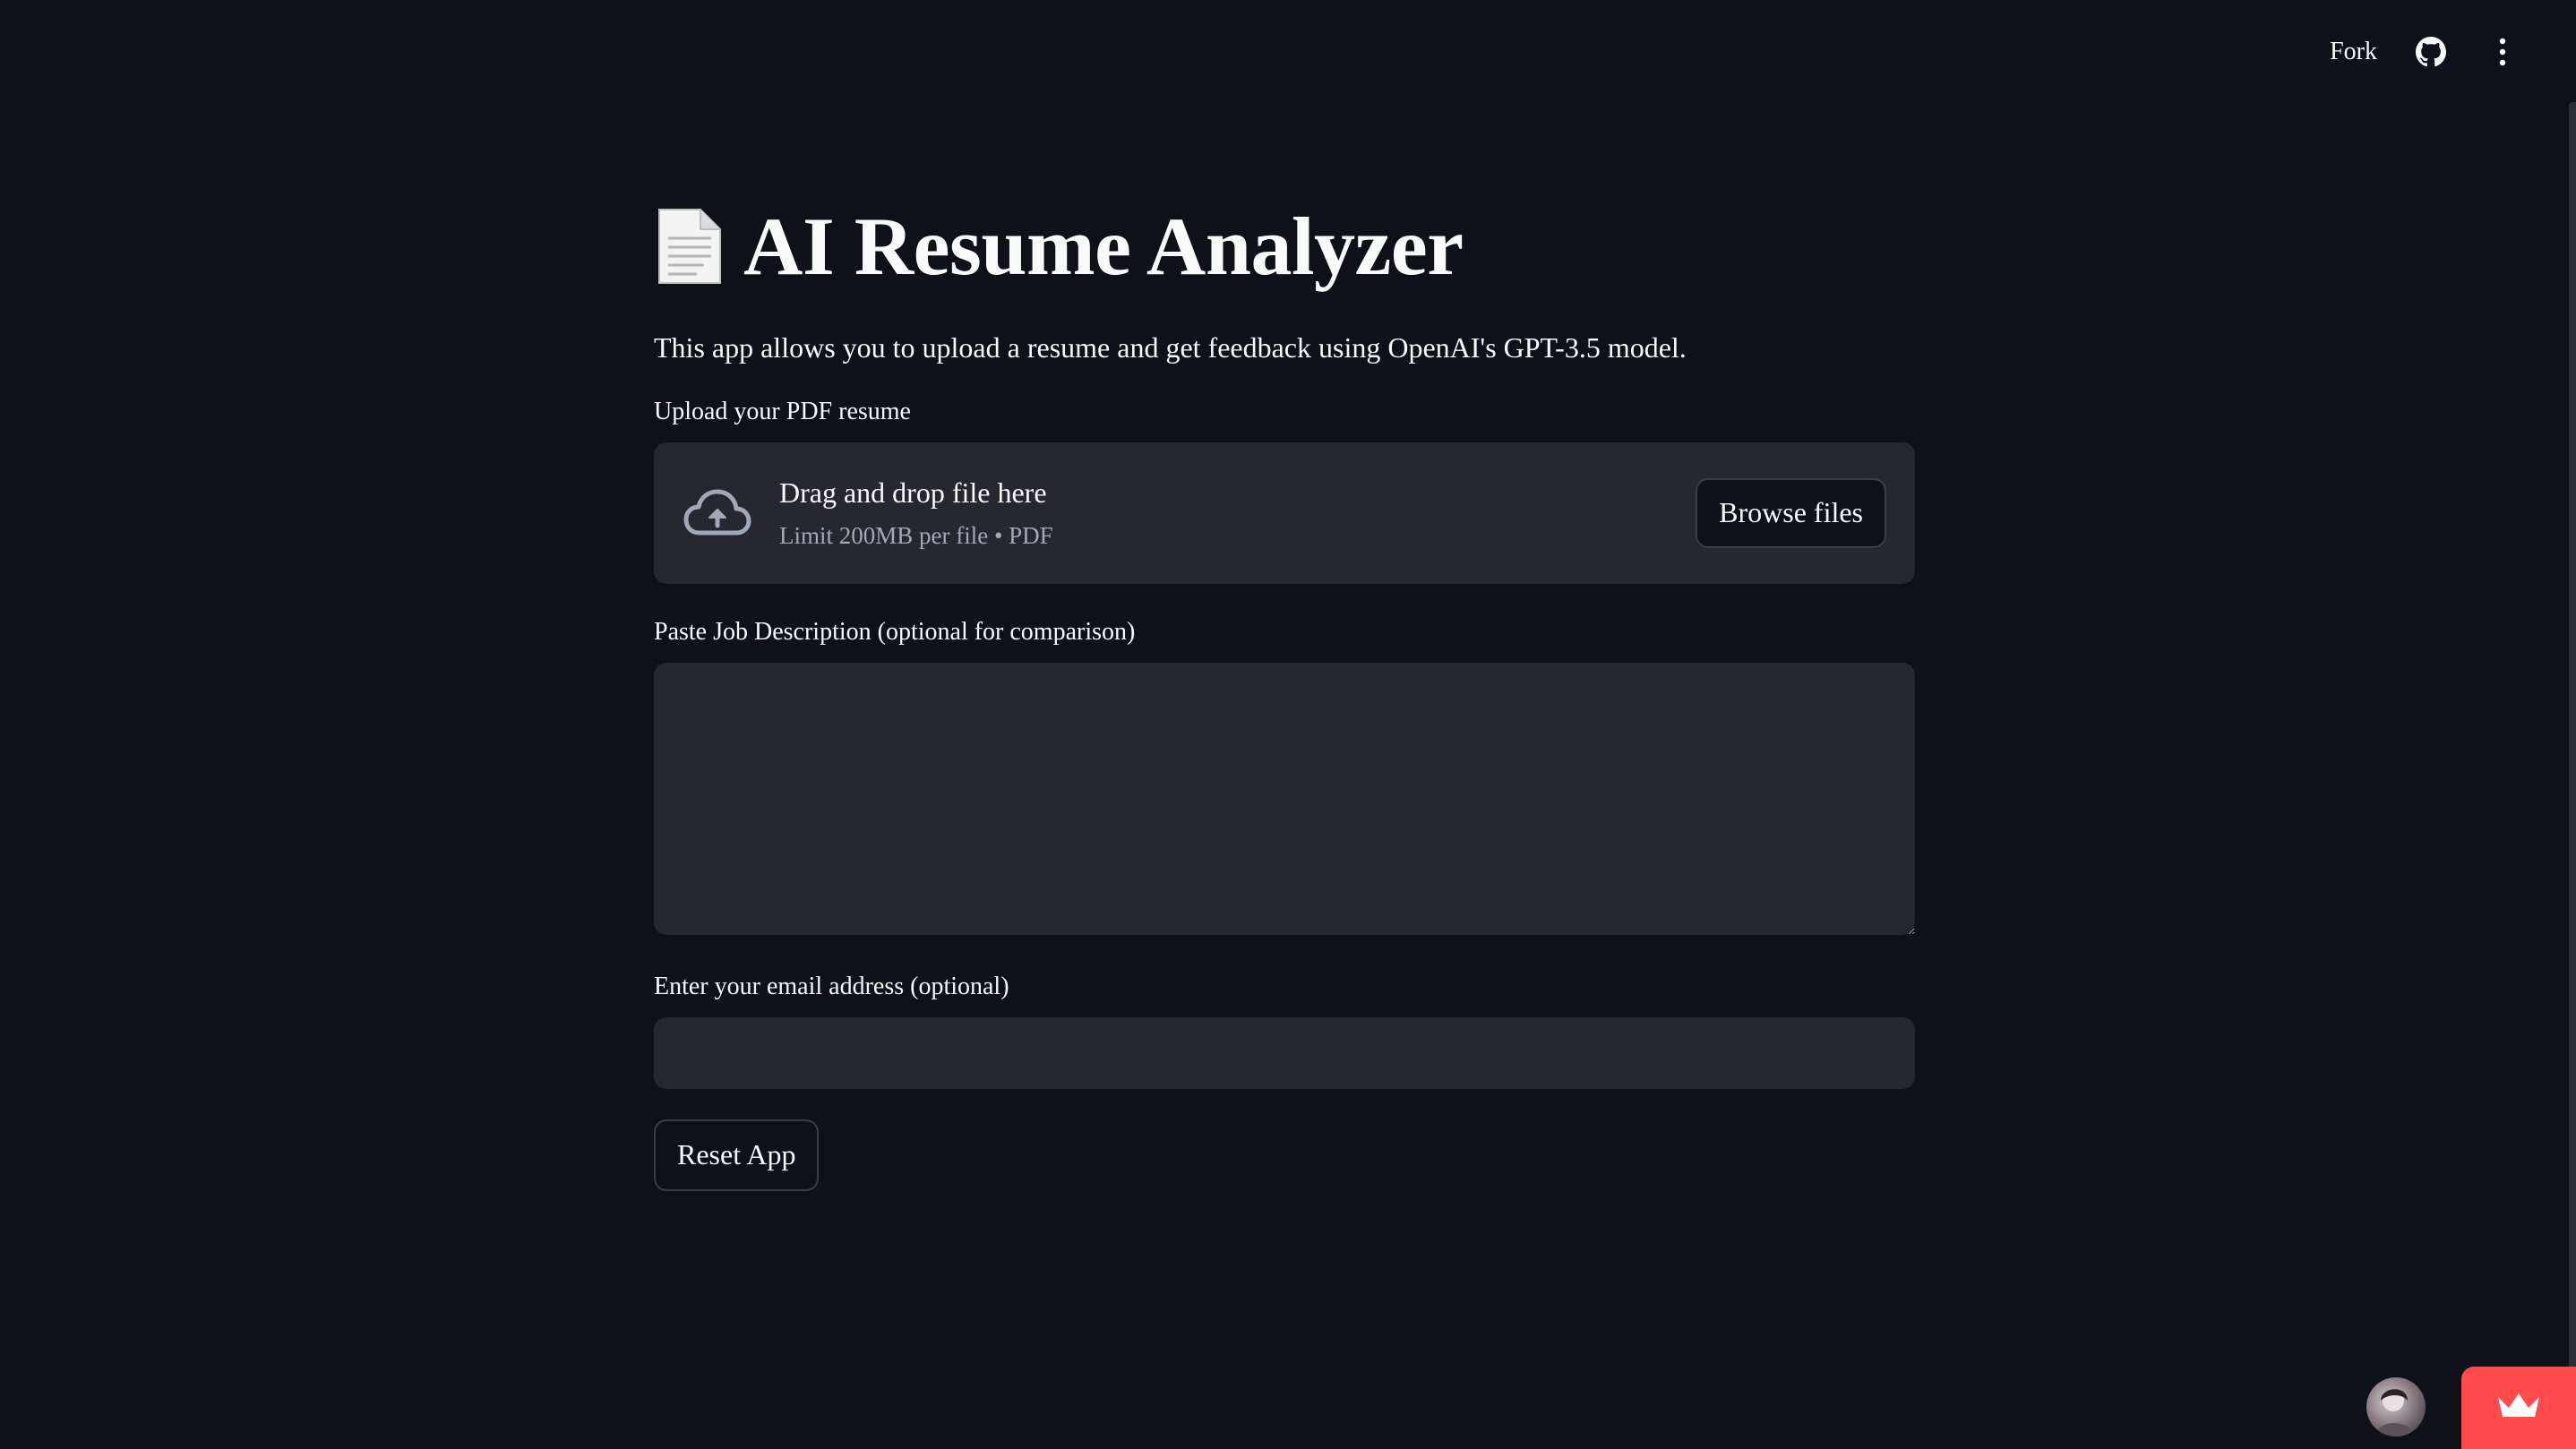  Describe the element at coordinates (737, 1155) in the screenshot. I see `reset-app-button: Reset App` at that location.